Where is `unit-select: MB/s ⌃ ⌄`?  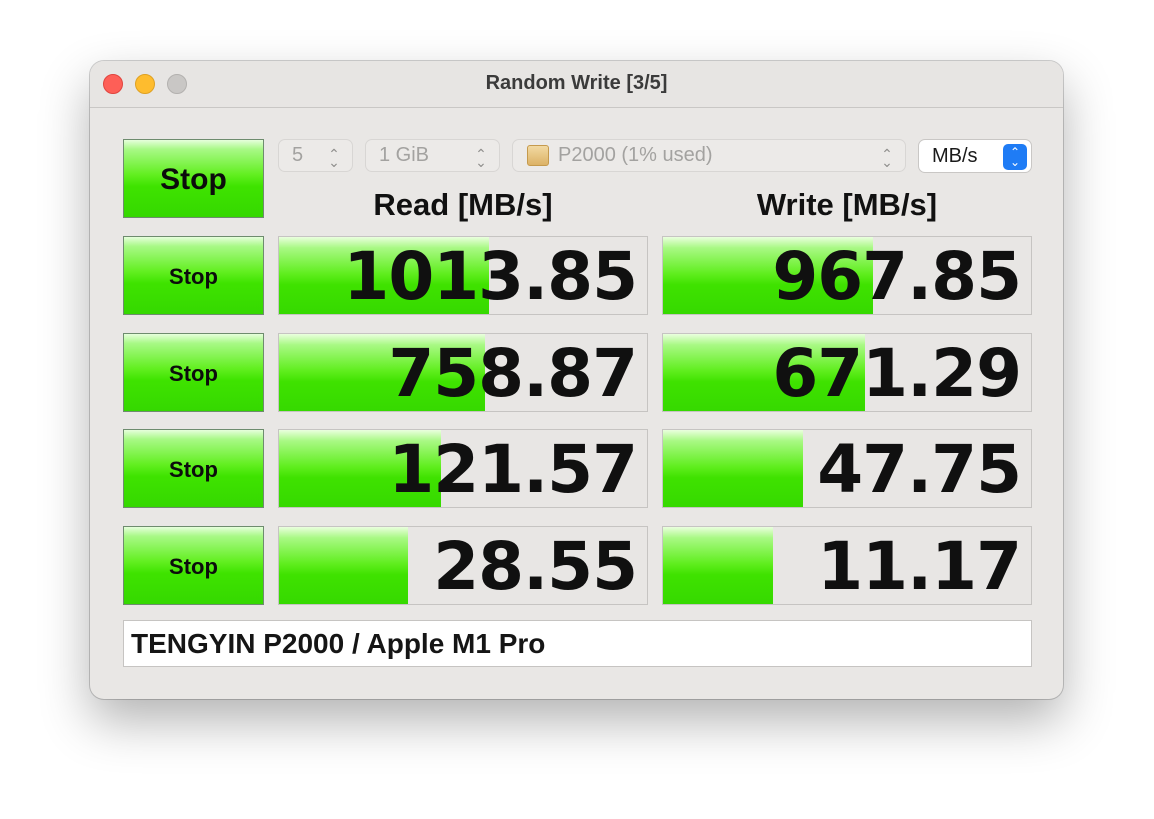 unit-select: MB/s ⌃ ⌄ is located at coordinates (975, 156).